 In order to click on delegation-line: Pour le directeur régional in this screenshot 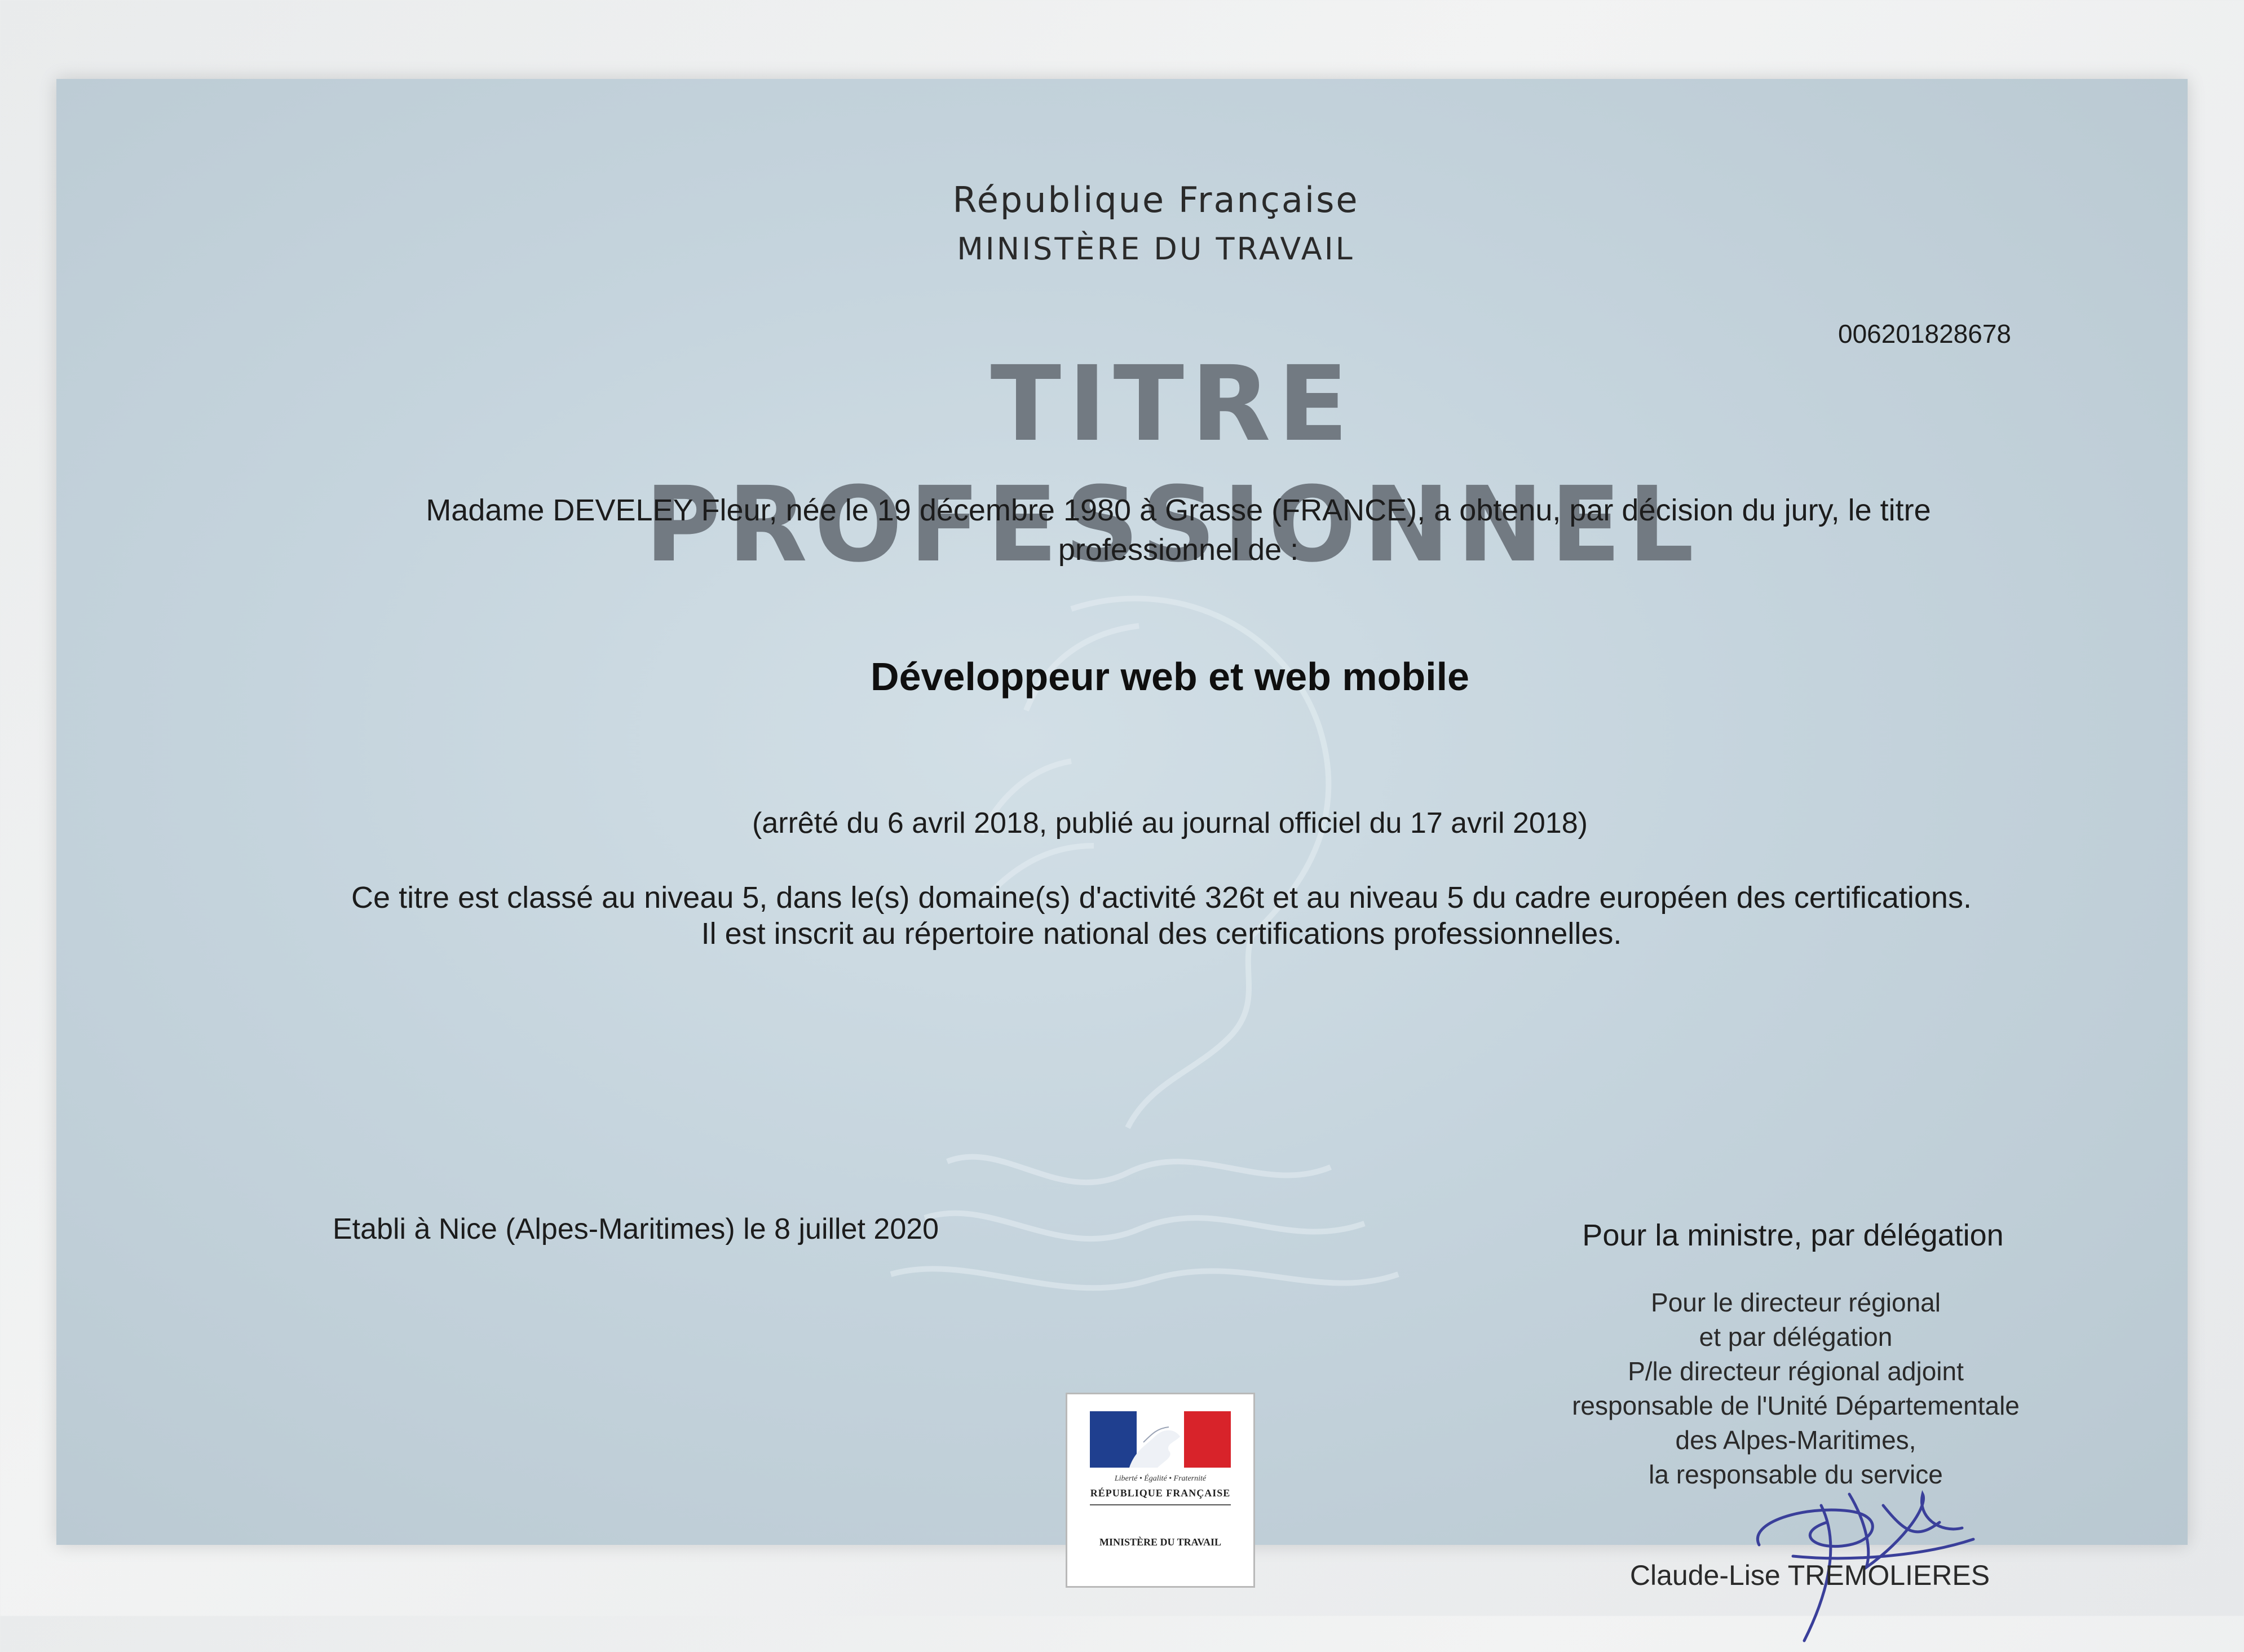, I will do `click(1796, 1302)`.